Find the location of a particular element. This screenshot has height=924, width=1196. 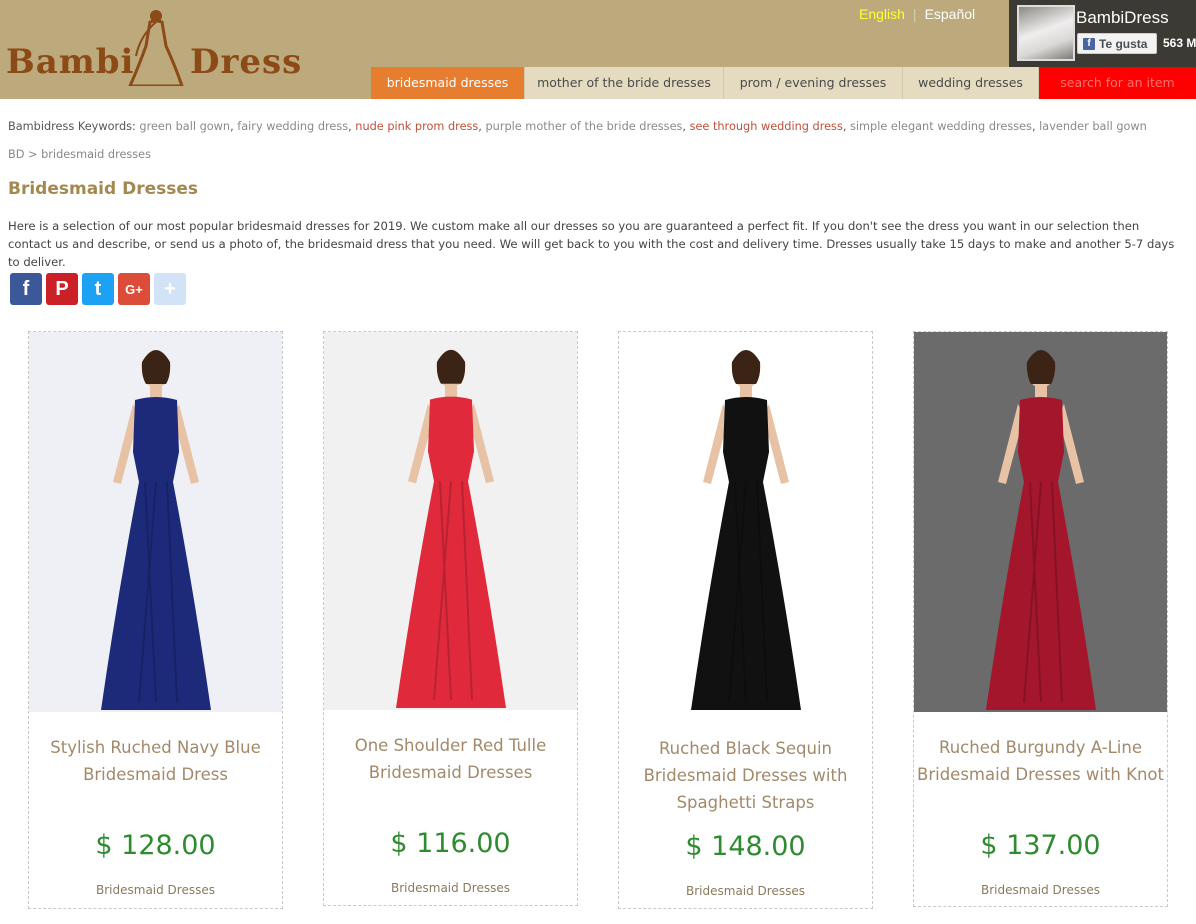

keyword-link: green ball gown is located at coordinates (184, 126).